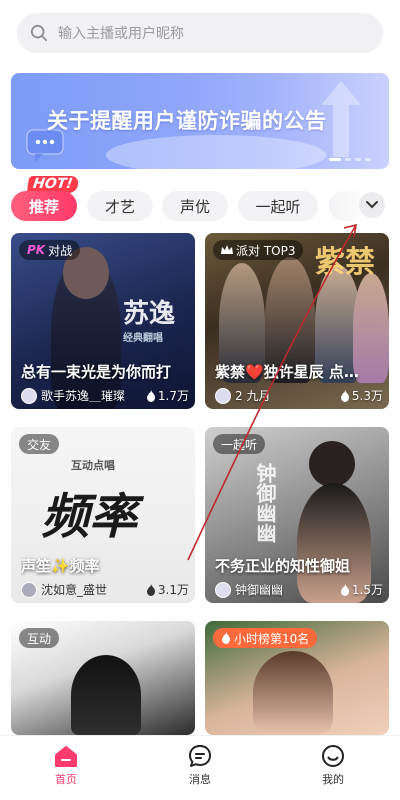  Describe the element at coordinates (345, 262) in the screenshot. I see `card-art-text: 紫禁` at that location.